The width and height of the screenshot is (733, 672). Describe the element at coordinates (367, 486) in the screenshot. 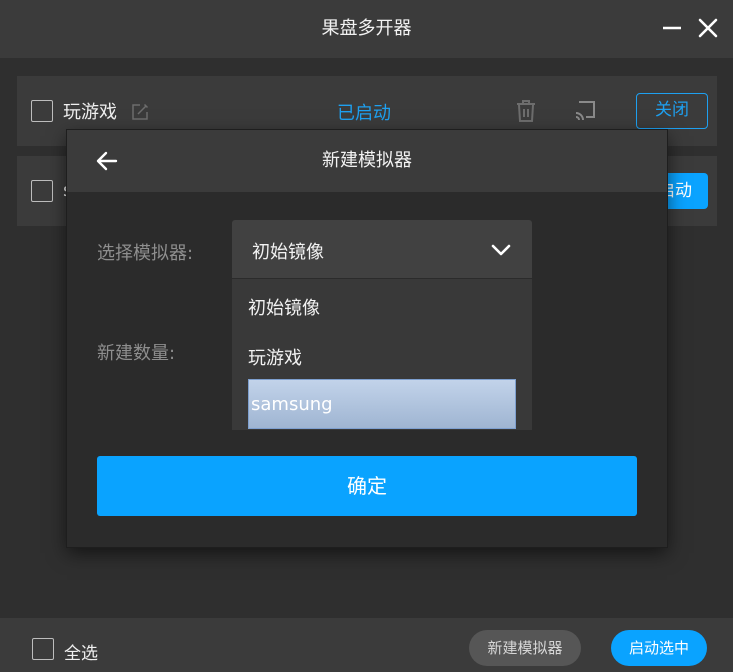

I see `confirm-button: 确定` at that location.